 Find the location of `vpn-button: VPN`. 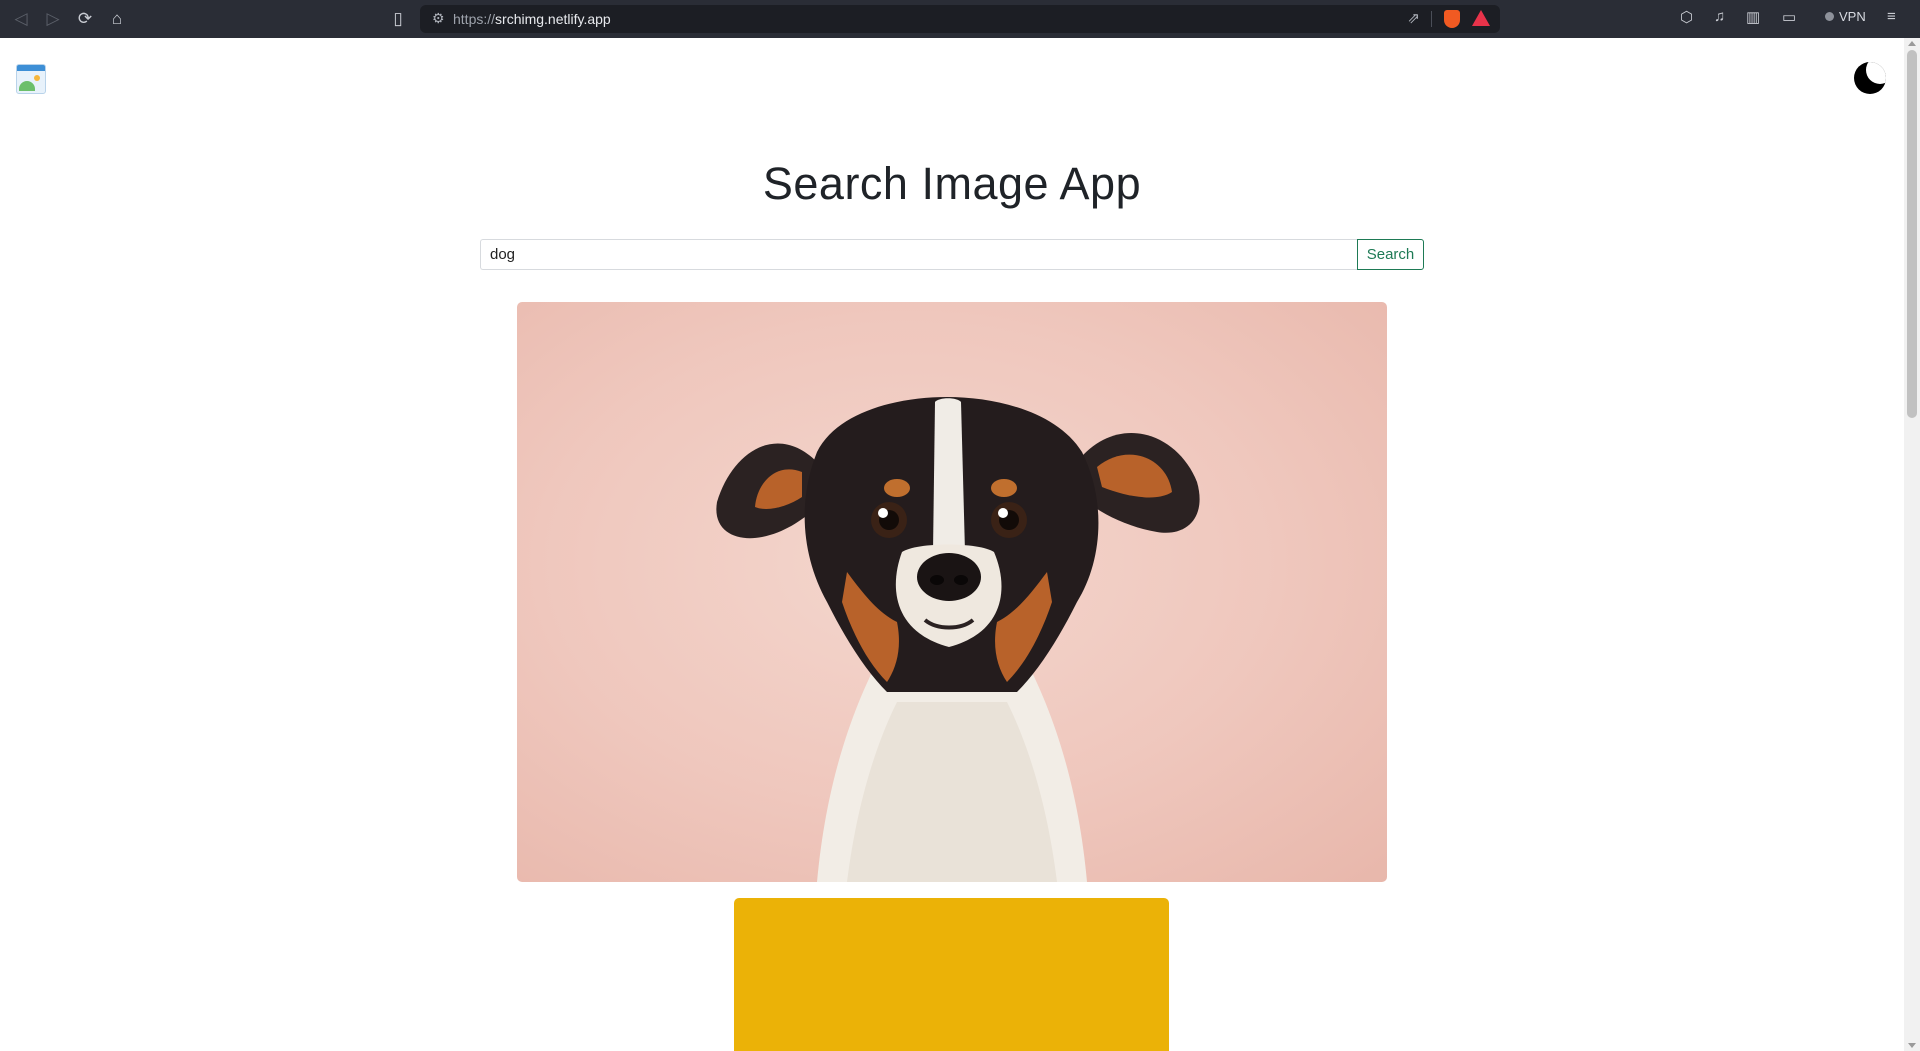

vpn-button: VPN is located at coordinates (1845, 16).